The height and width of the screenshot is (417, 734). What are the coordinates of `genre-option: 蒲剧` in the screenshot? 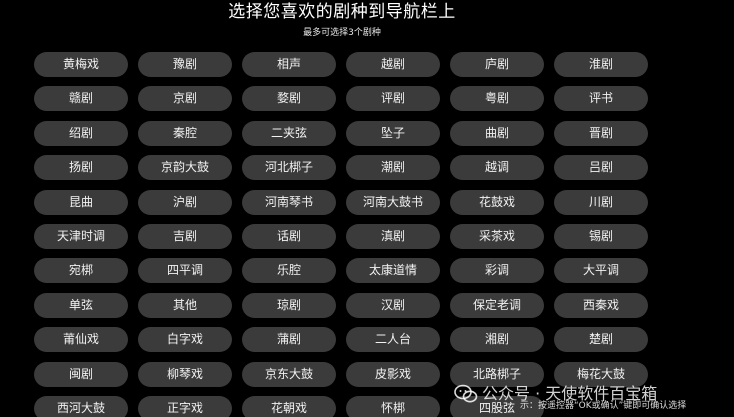 It's located at (289, 340).